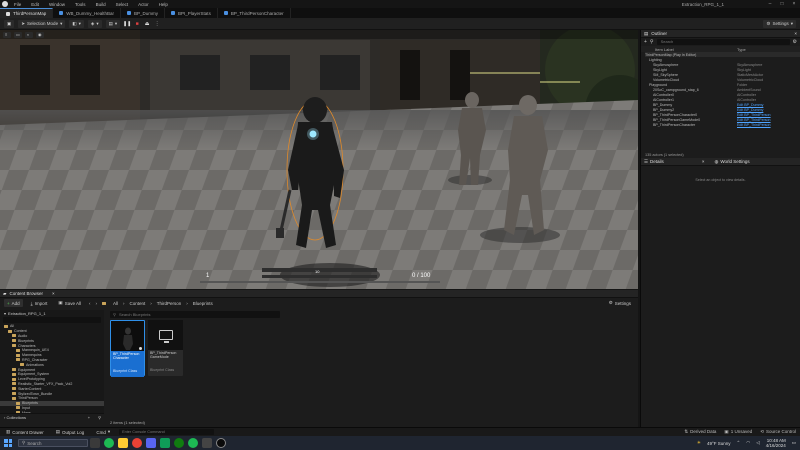  What do you see at coordinates (167, 432) in the screenshot?
I see `console-command-input: Enter Console Command` at bounding box center [167, 432].